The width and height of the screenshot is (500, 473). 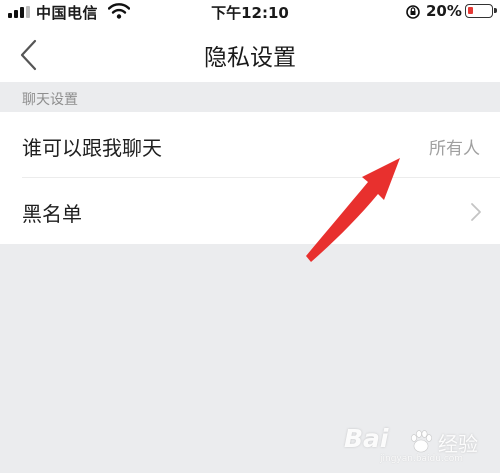 I want to click on status-bar: 中国电信 下午12:10 20%, so click(x=250, y=12).